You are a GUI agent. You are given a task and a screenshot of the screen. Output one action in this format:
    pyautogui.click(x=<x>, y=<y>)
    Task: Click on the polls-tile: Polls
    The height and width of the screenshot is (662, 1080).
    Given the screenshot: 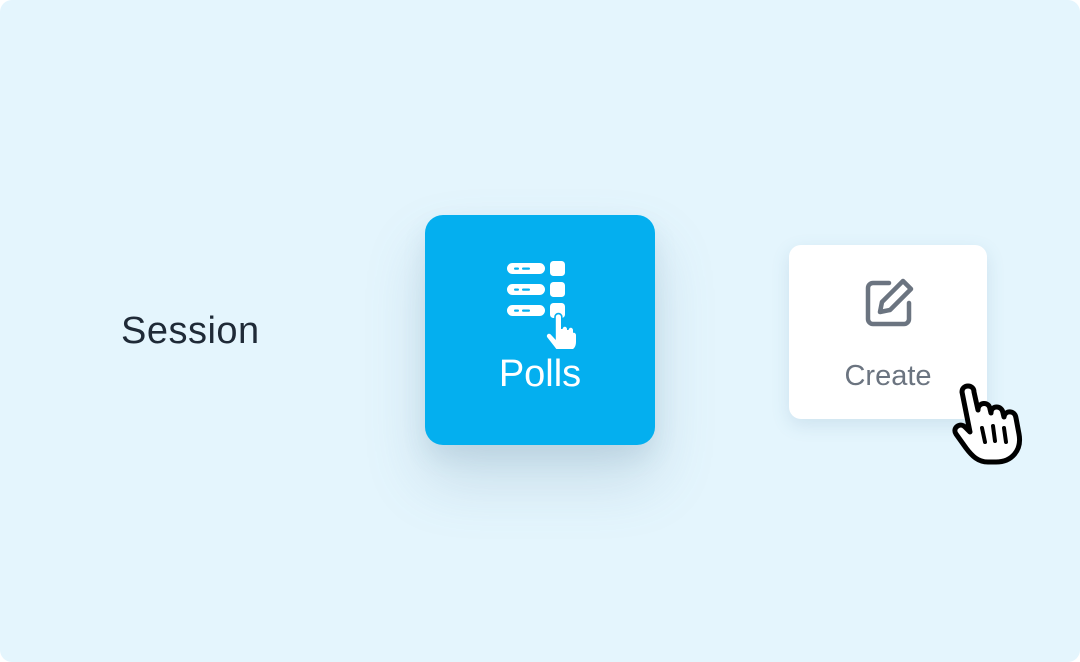 What is the action you would take?
    pyautogui.click(x=540, y=330)
    